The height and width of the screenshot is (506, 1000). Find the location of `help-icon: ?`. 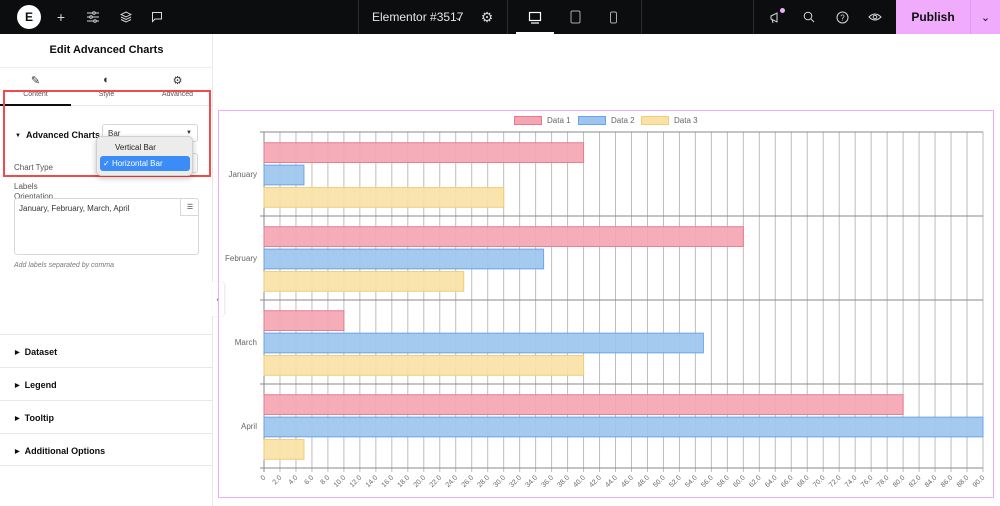

help-icon: ? is located at coordinates (842, 17).